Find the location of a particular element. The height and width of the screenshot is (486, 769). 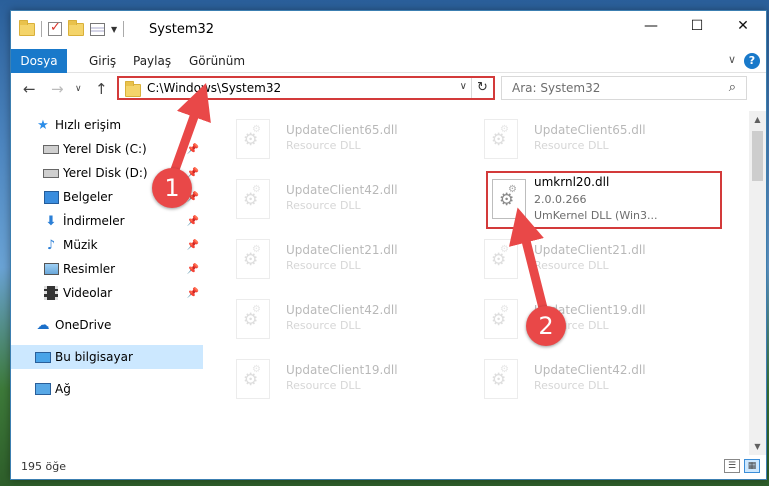

file-name: UpdateClient21.dll is located at coordinates (590, 250).